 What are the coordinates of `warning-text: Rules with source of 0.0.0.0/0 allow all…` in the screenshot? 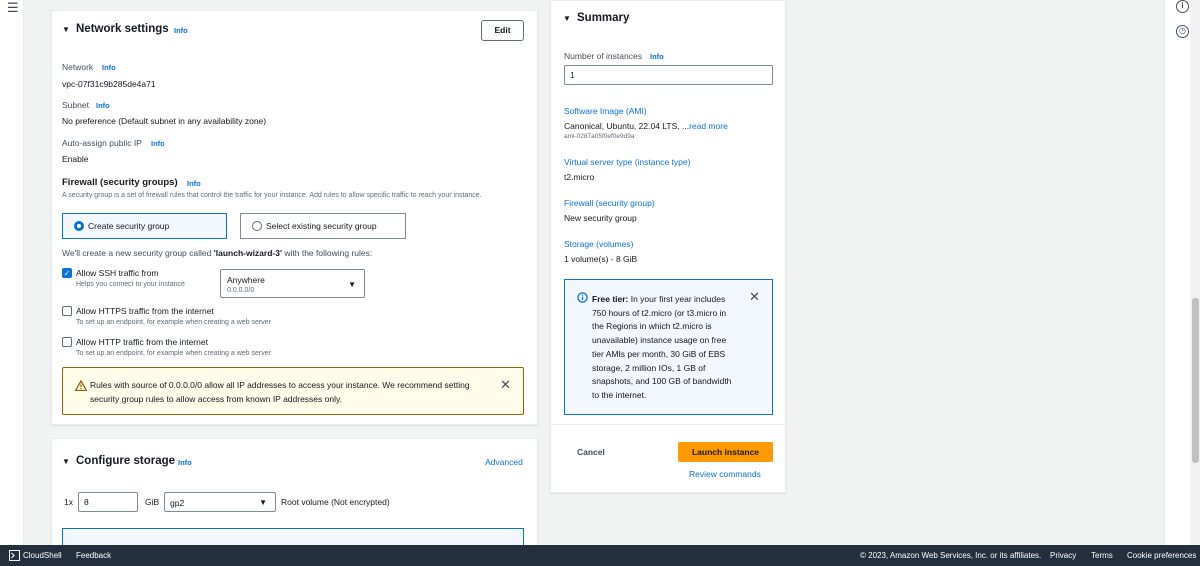 It's located at (280, 392).